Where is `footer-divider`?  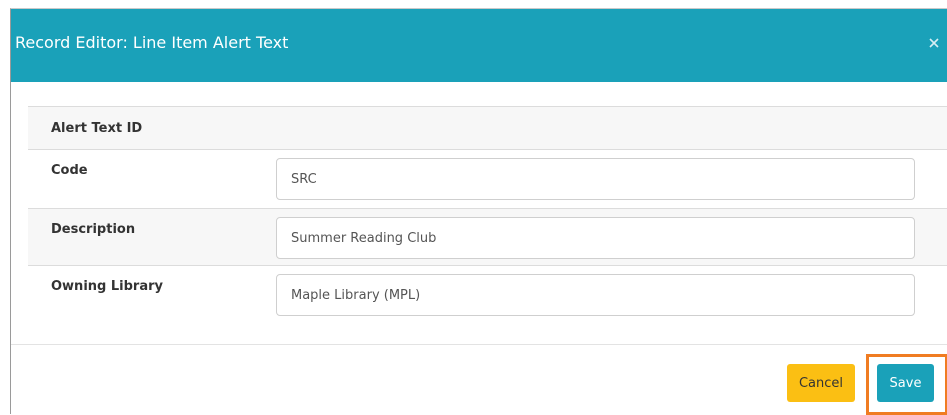 footer-divider is located at coordinates (479, 344).